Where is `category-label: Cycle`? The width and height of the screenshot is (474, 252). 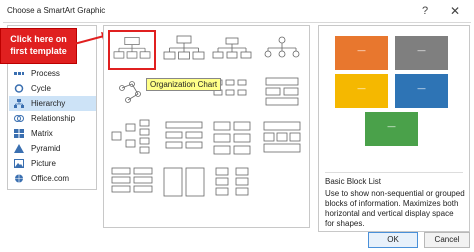
category-label: Cycle is located at coordinates (41, 88).